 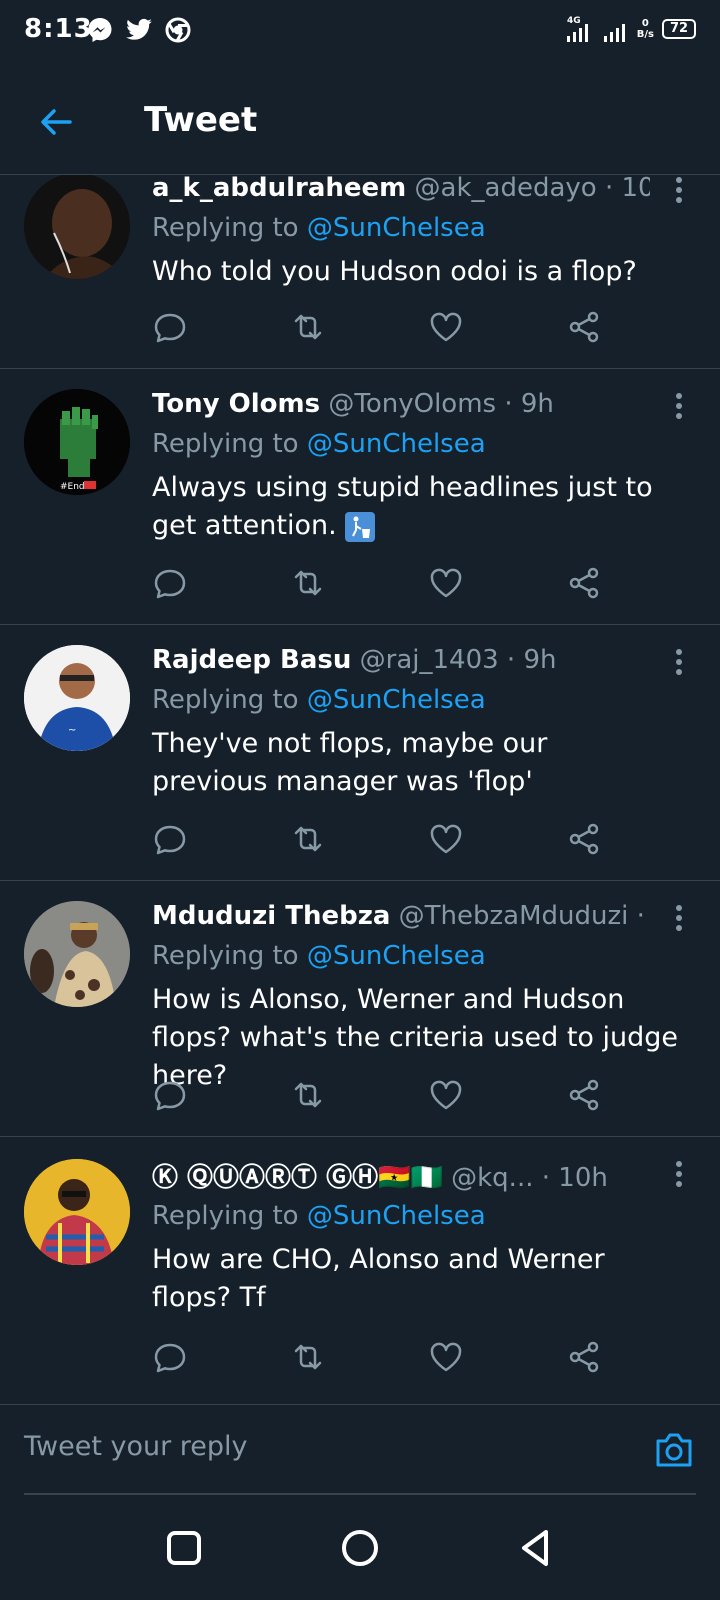 I want to click on back-arrow-icon, so click(x=56, y=122).